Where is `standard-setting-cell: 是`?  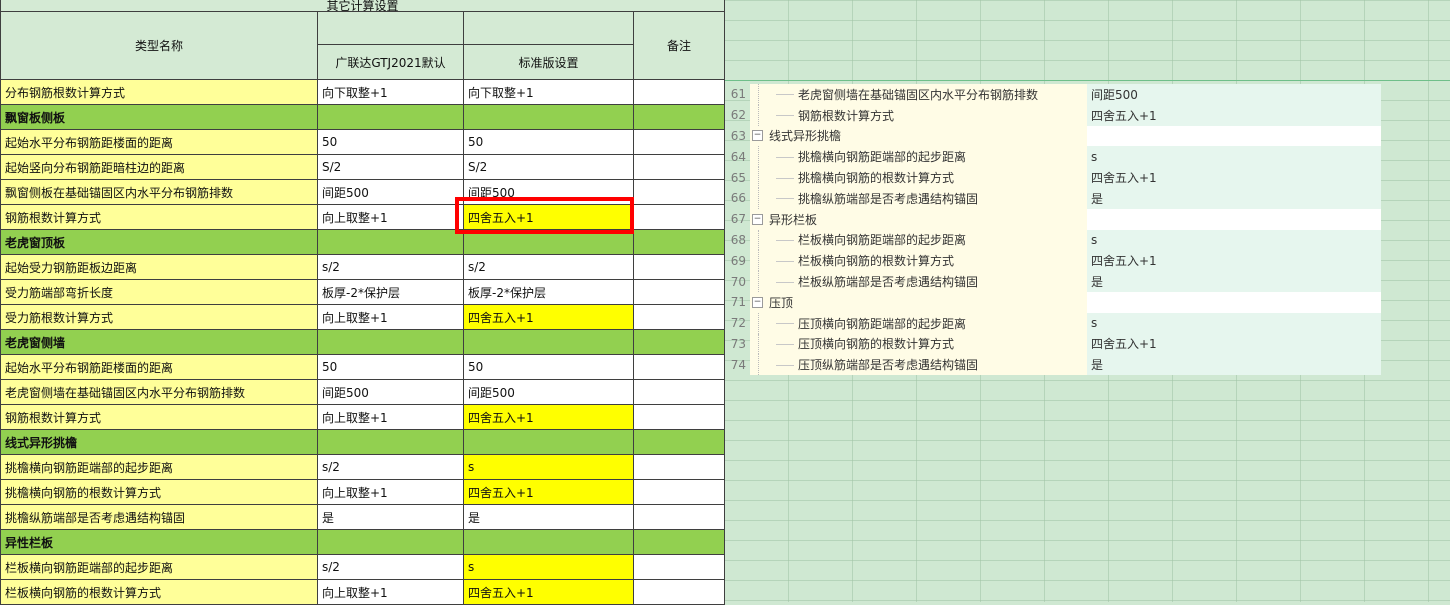
standard-setting-cell: 是 is located at coordinates (548, 517).